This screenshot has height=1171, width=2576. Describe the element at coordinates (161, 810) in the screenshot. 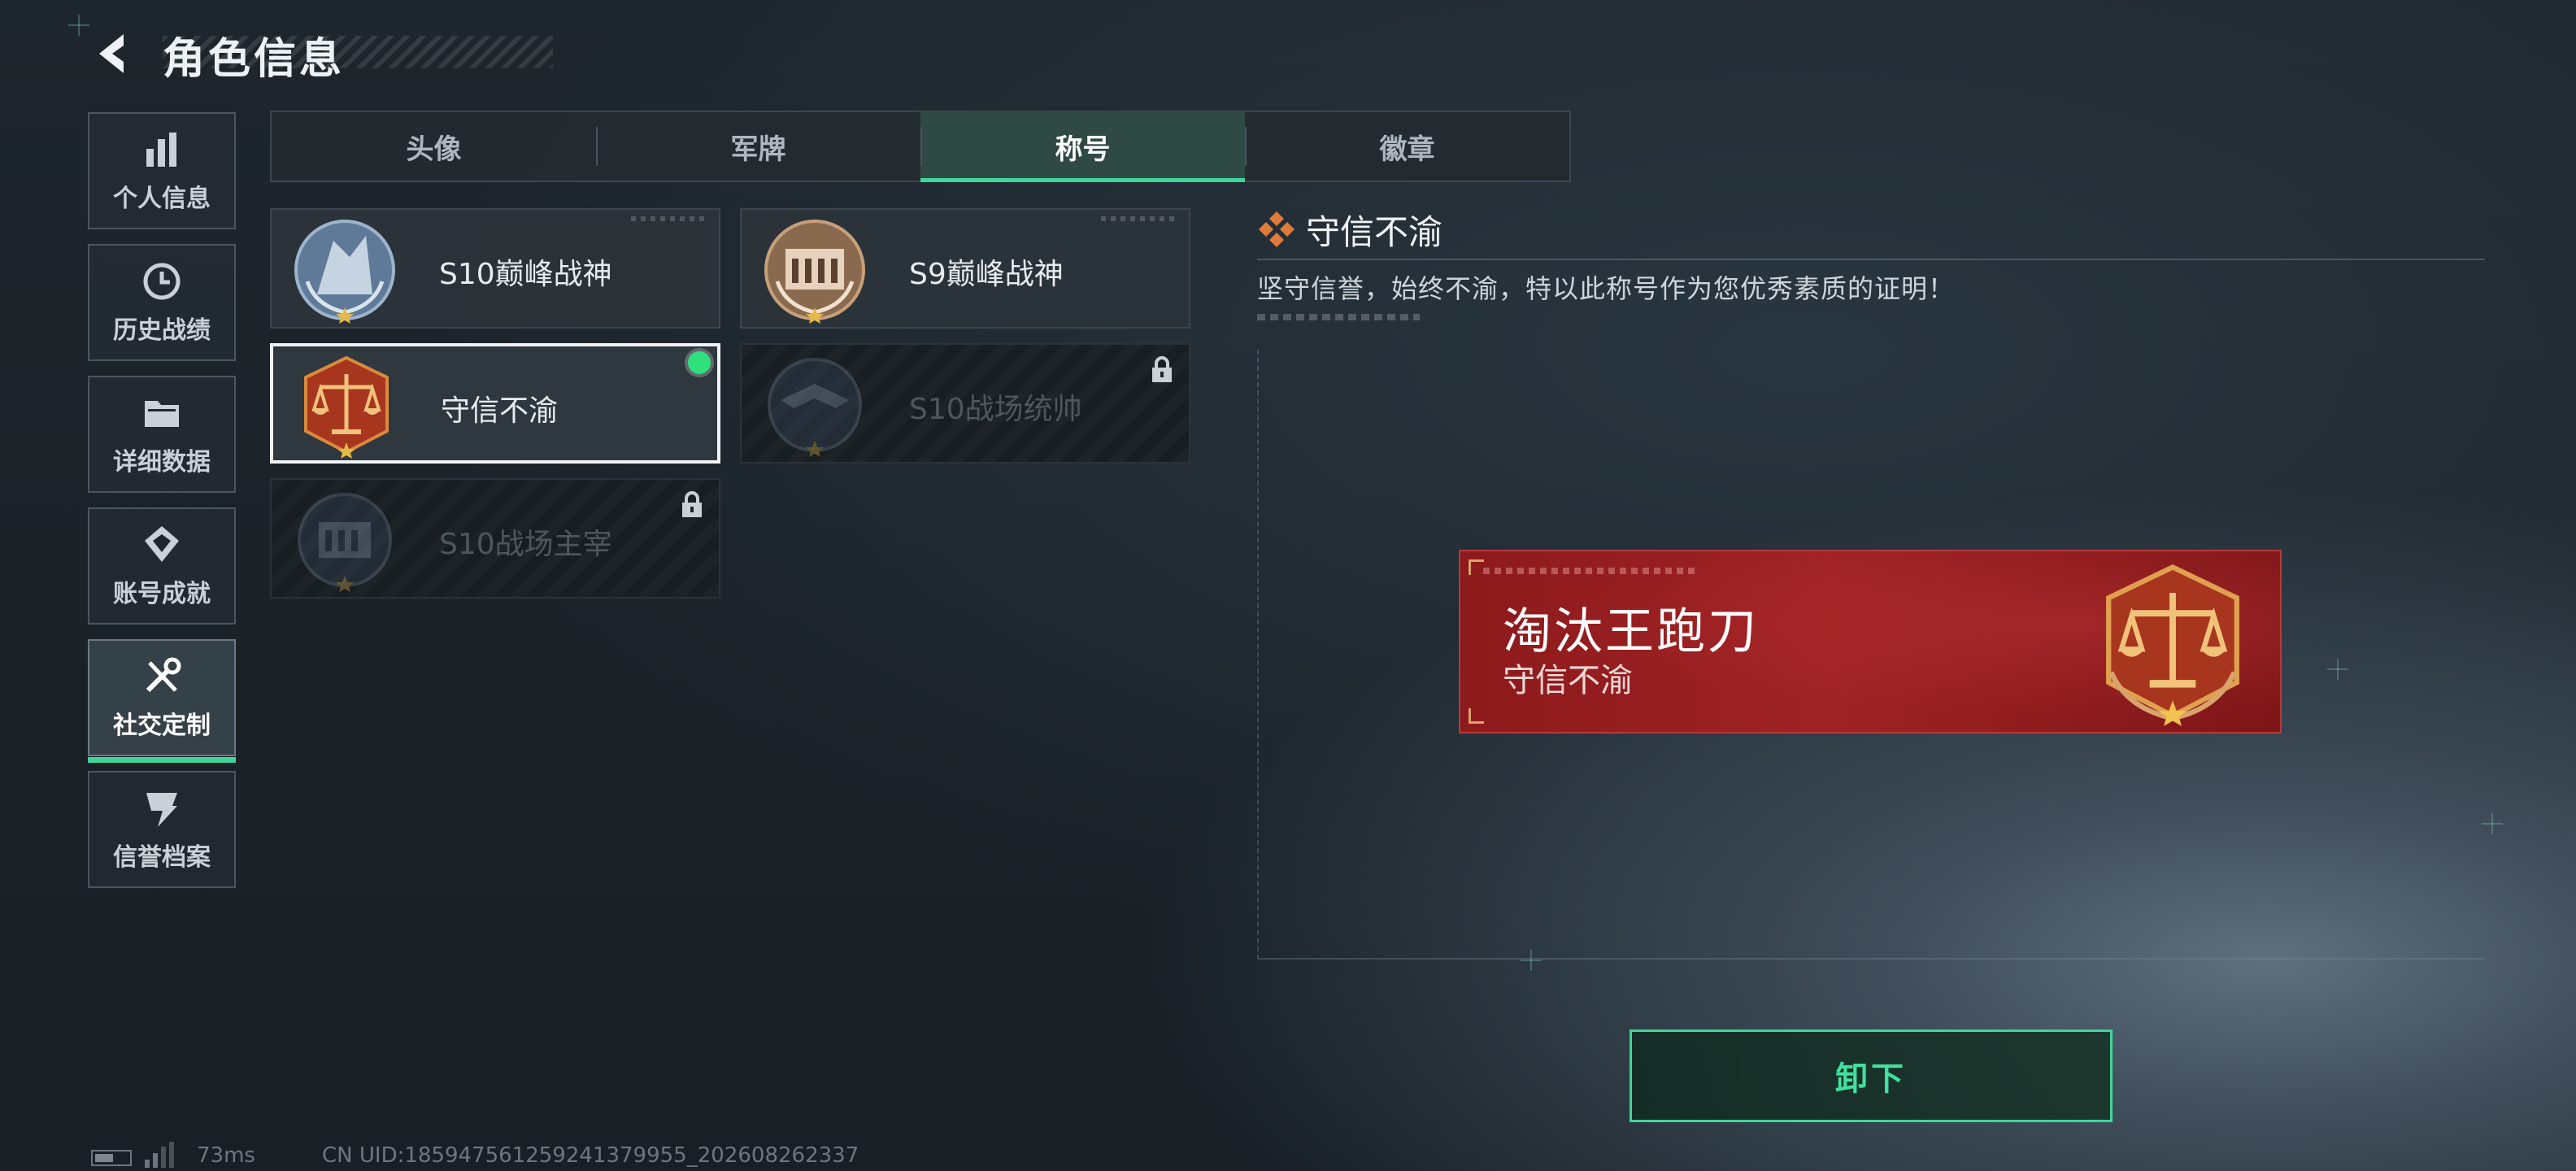

I see `credit-badge-icon` at that location.